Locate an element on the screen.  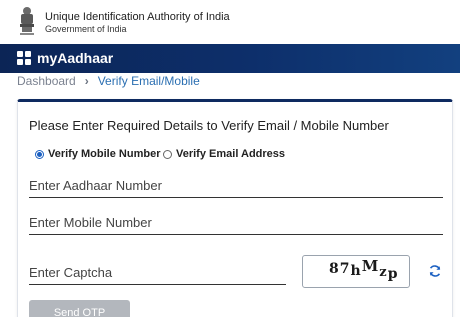
captcha-char: p is located at coordinates (393, 274).